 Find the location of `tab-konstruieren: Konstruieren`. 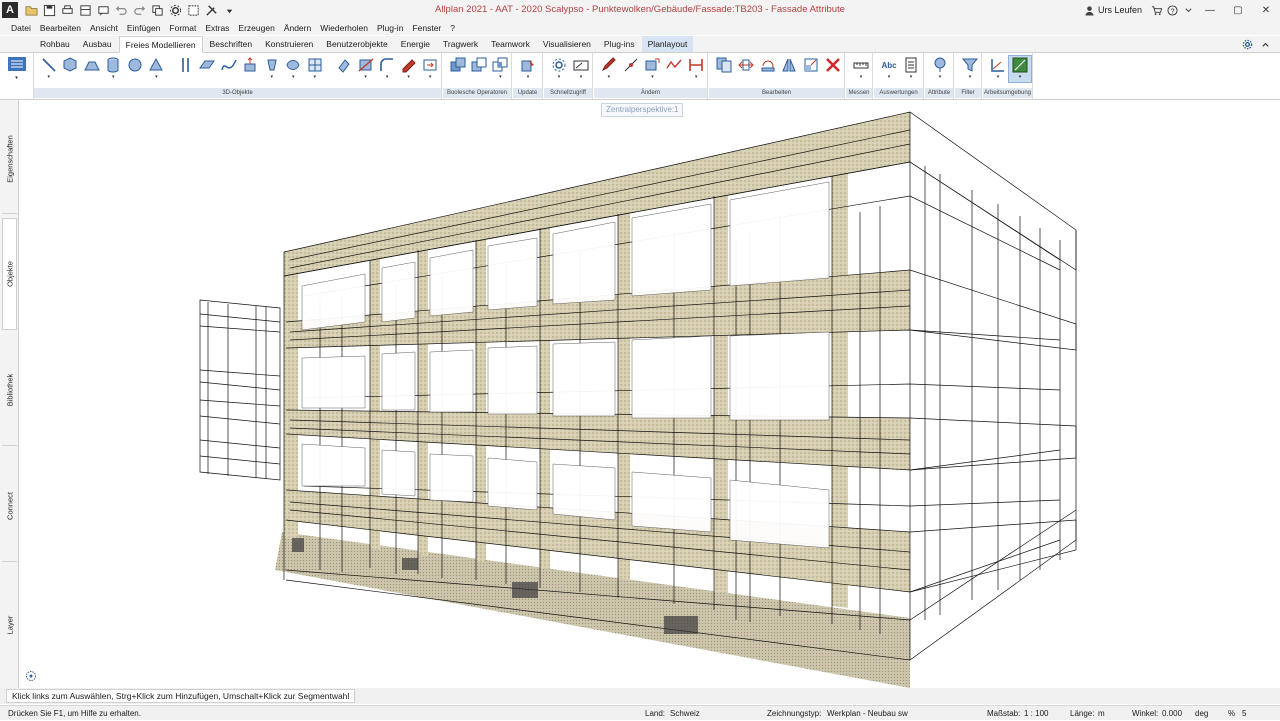

tab-konstruieren: Konstruieren is located at coordinates (289, 44).